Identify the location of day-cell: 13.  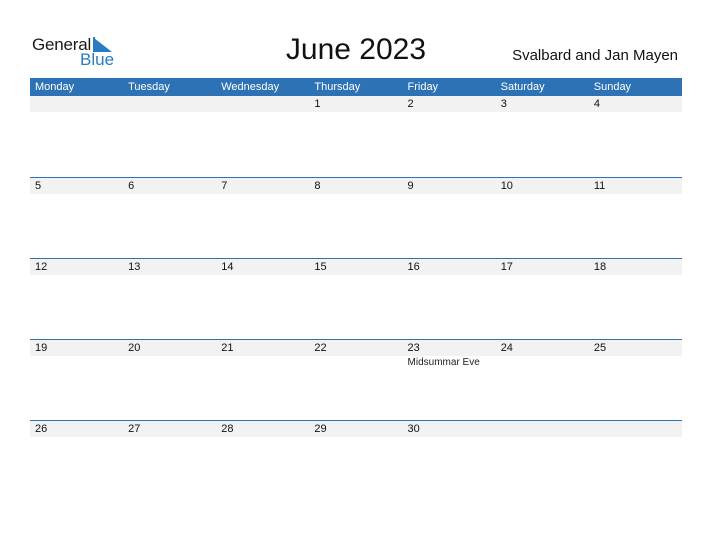
(169, 299).